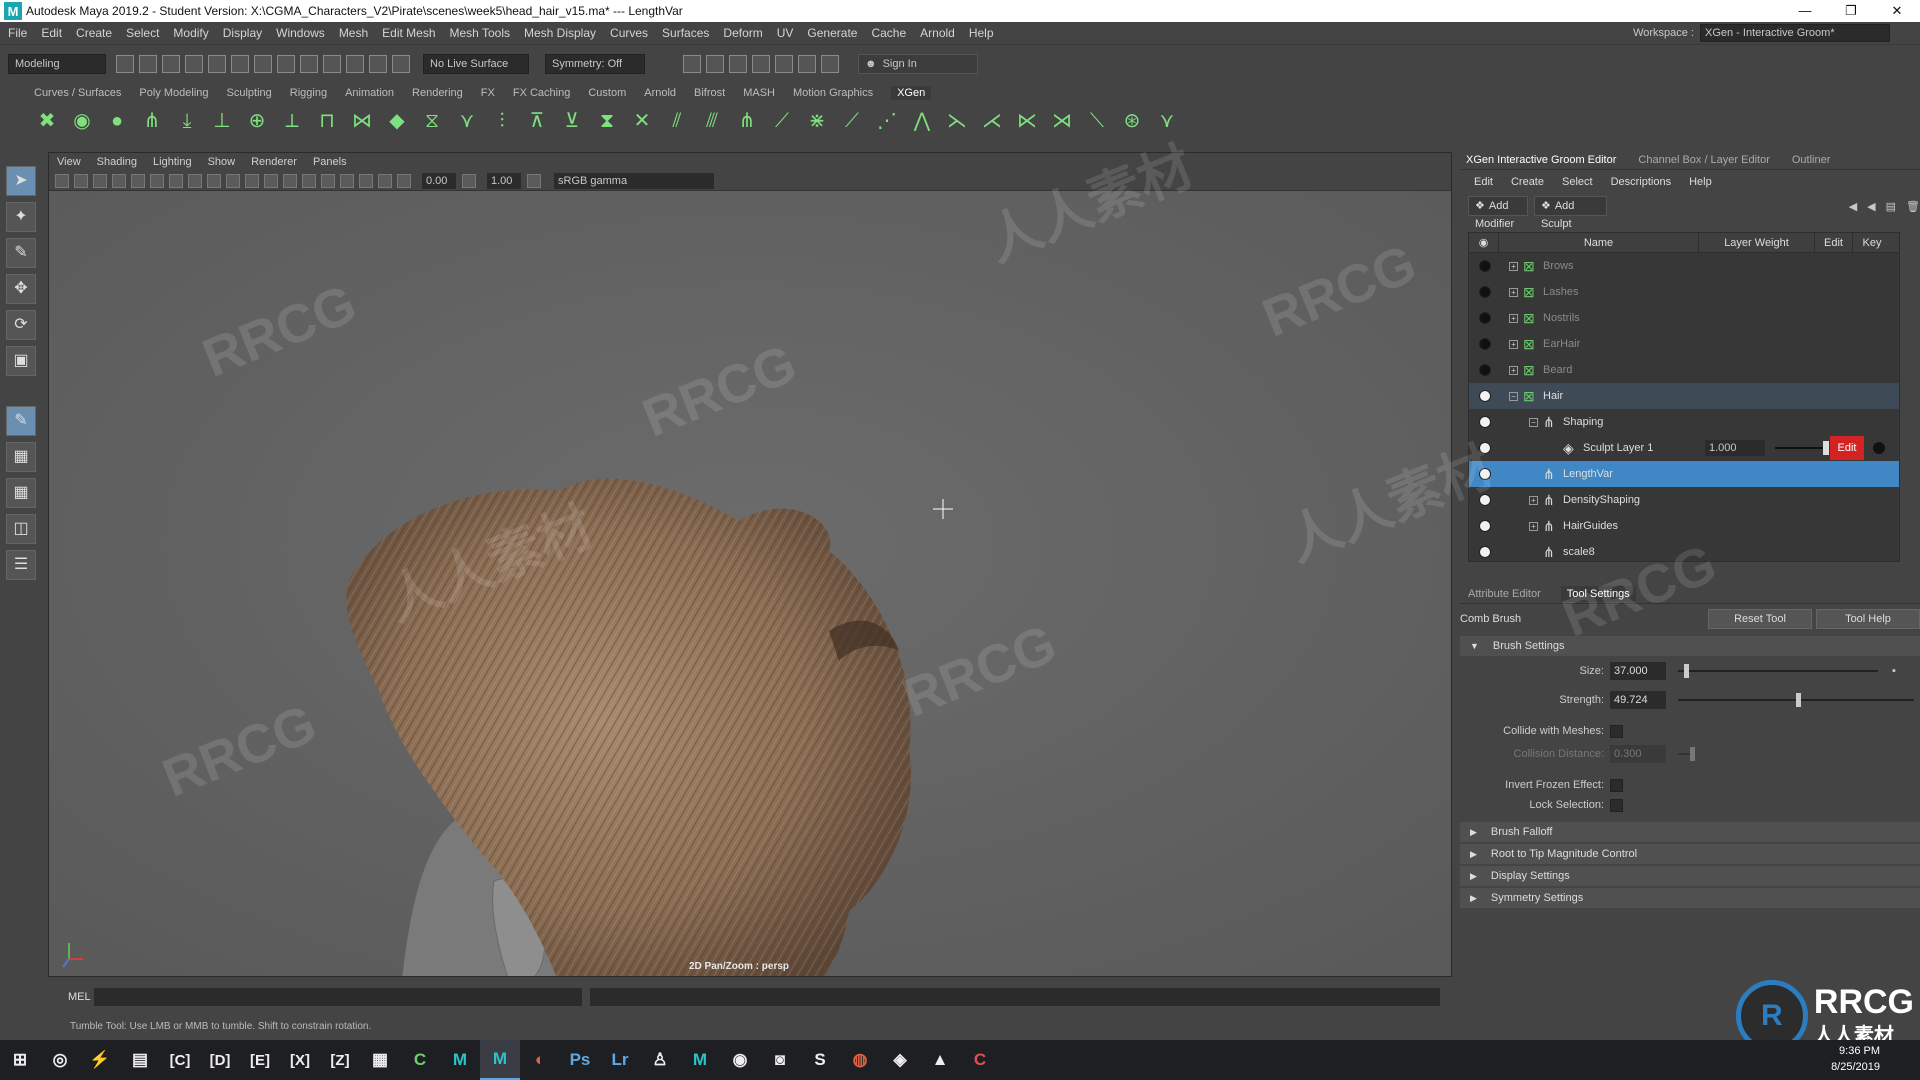  What do you see at coordinates (57, 63) in the screenshot?
I see `menuset-dropdown: Modeling` at bounding box center [57, 63].